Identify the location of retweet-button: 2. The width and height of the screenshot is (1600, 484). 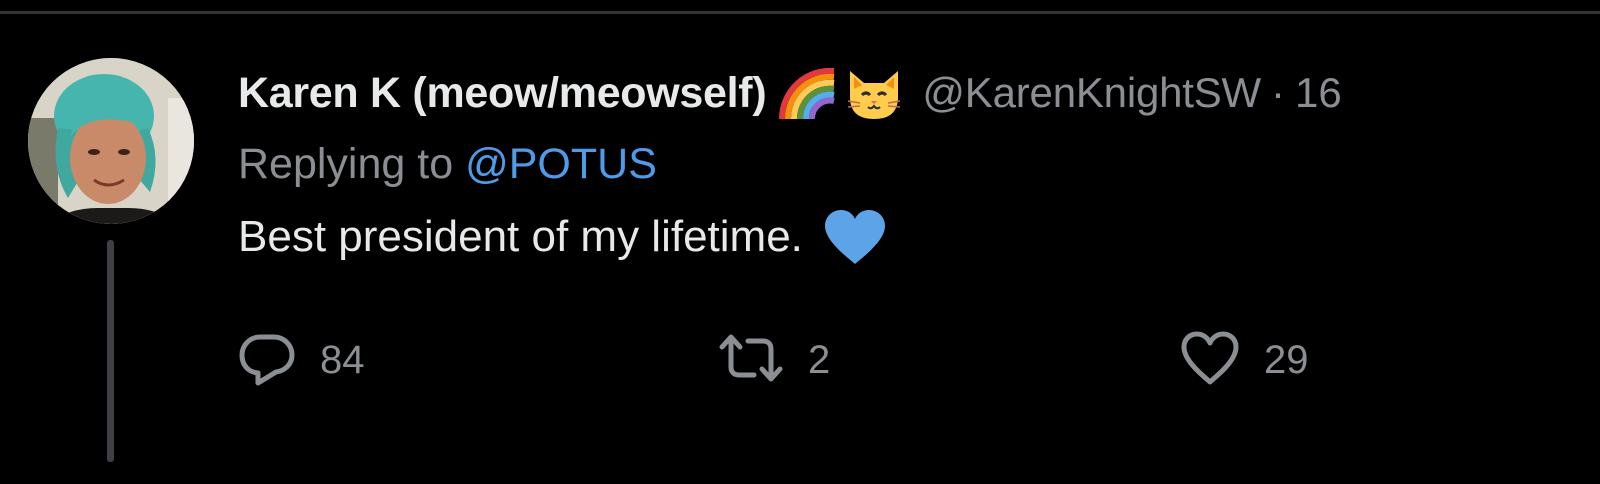
(774, 360).